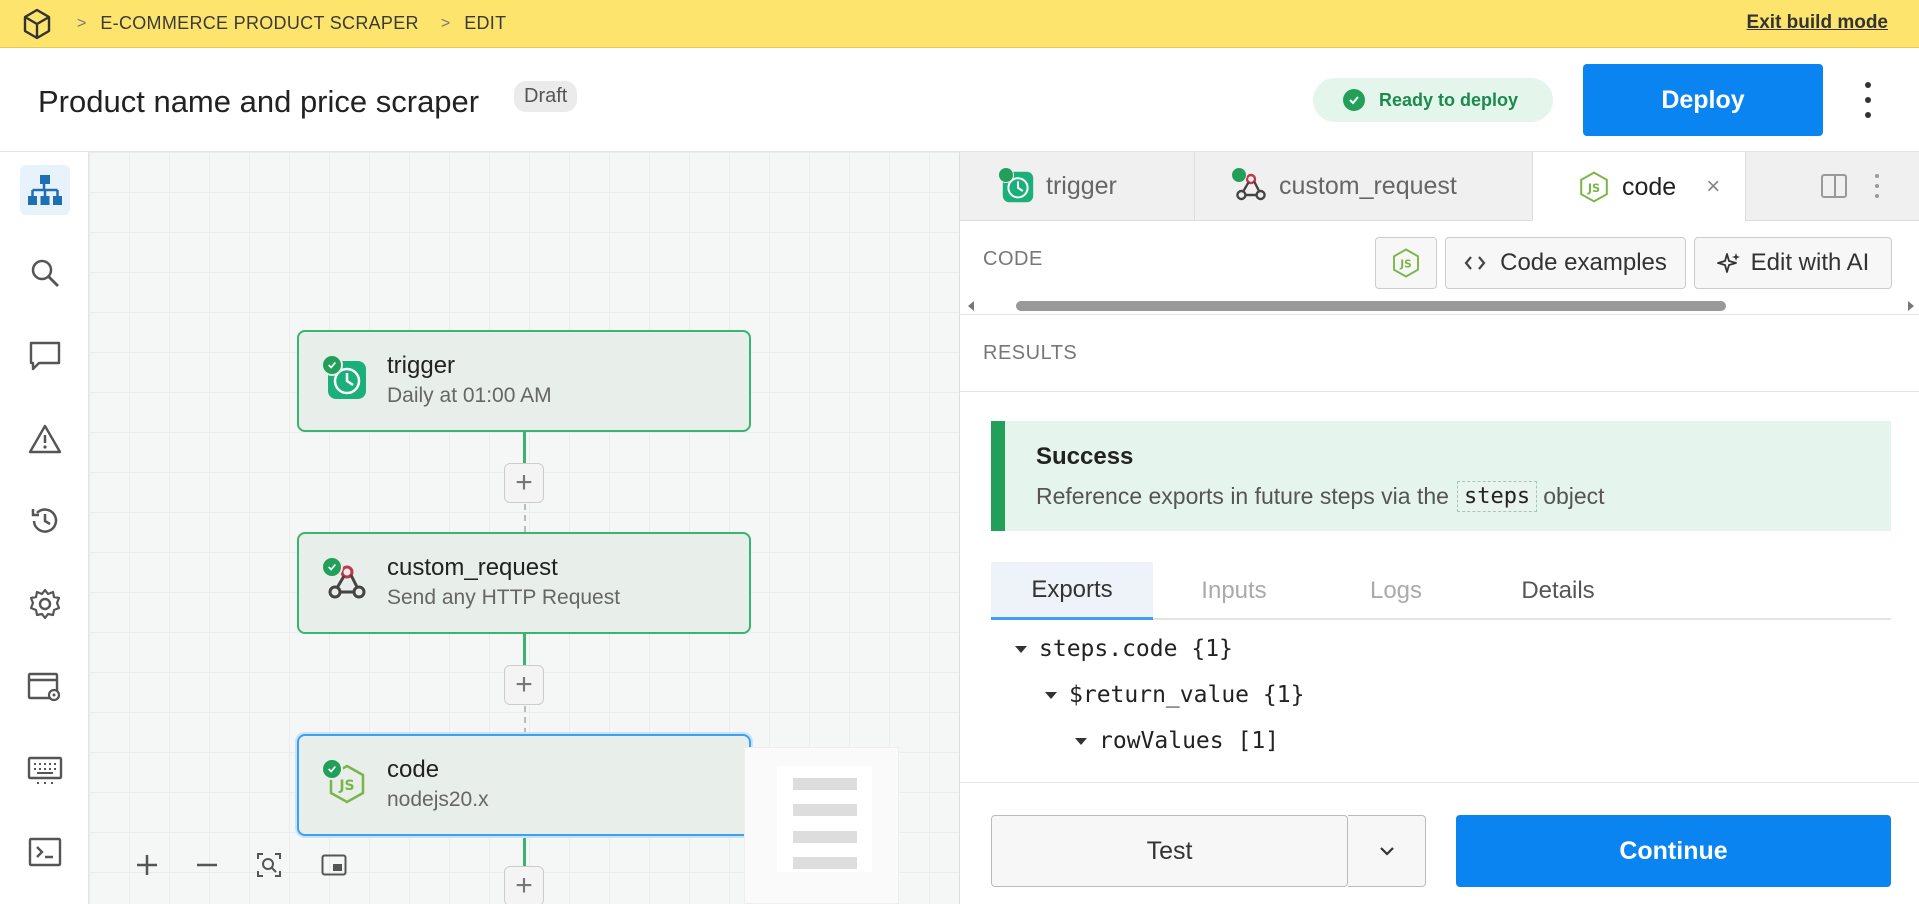 The height and width of the screenshot is (904, 1919). I want to click on page-title: Product name and price scraper, so click(258, 102).